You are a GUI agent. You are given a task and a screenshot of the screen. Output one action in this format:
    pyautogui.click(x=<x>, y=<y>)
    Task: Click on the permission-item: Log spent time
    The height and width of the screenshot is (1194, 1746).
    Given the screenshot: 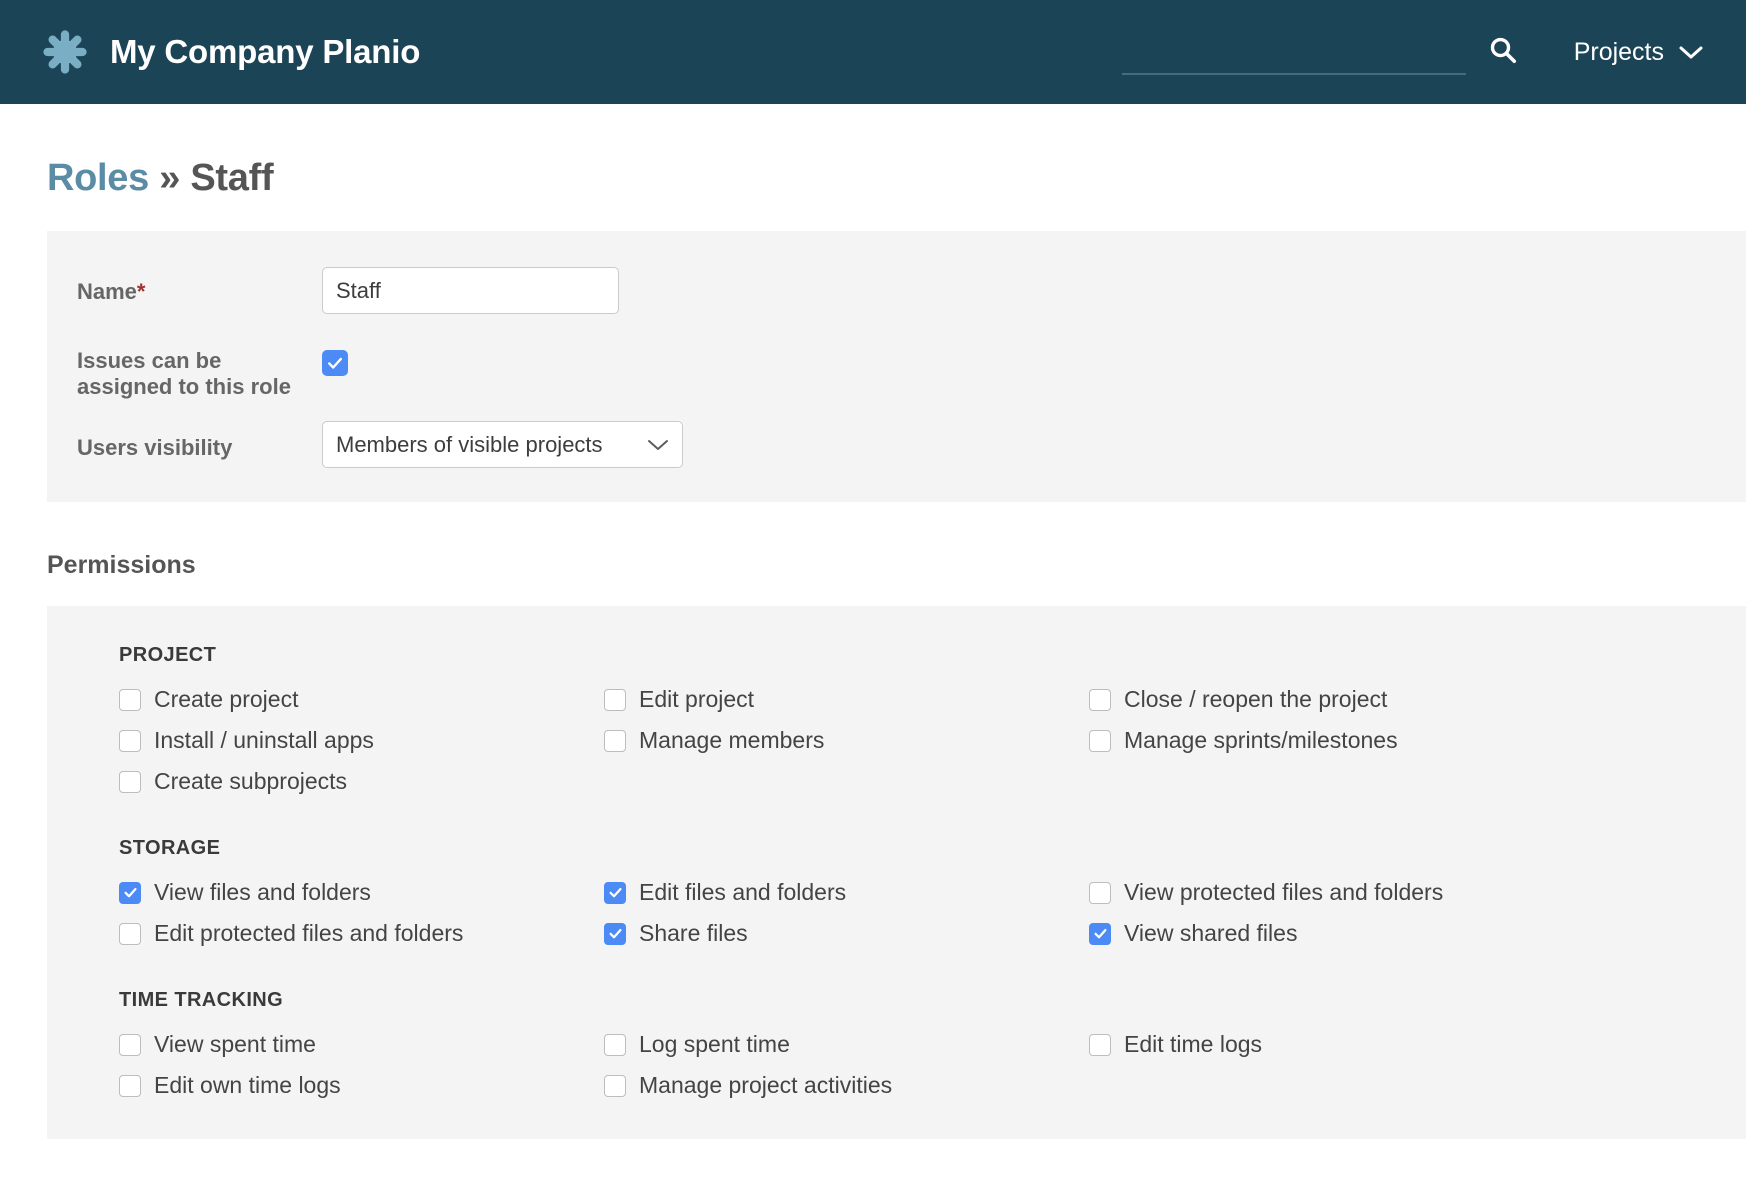 What is the action you would take?
    pyautogui.click(x=846, y=1044)
    